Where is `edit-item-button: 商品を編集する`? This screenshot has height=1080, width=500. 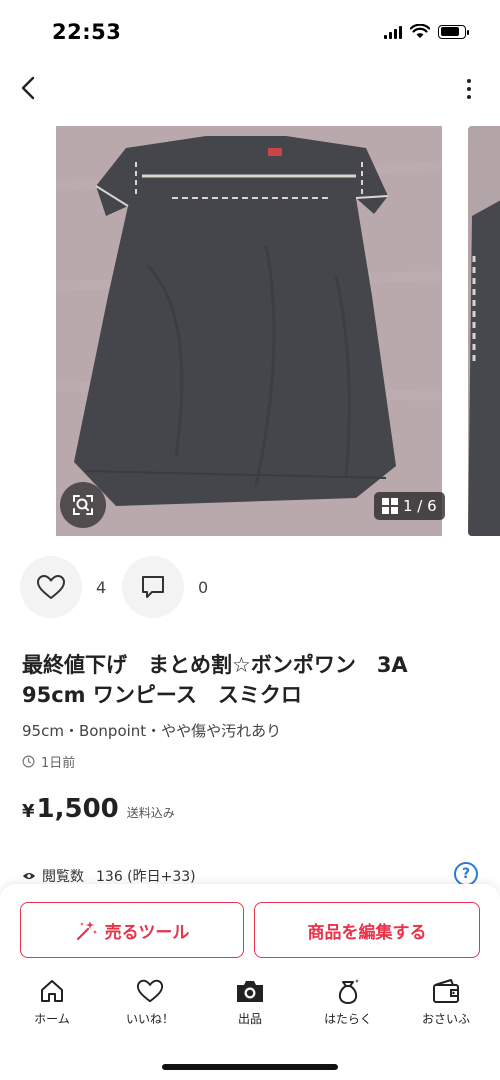
edit-item-button: 商品を編集する is located at coordinates (367, 930).